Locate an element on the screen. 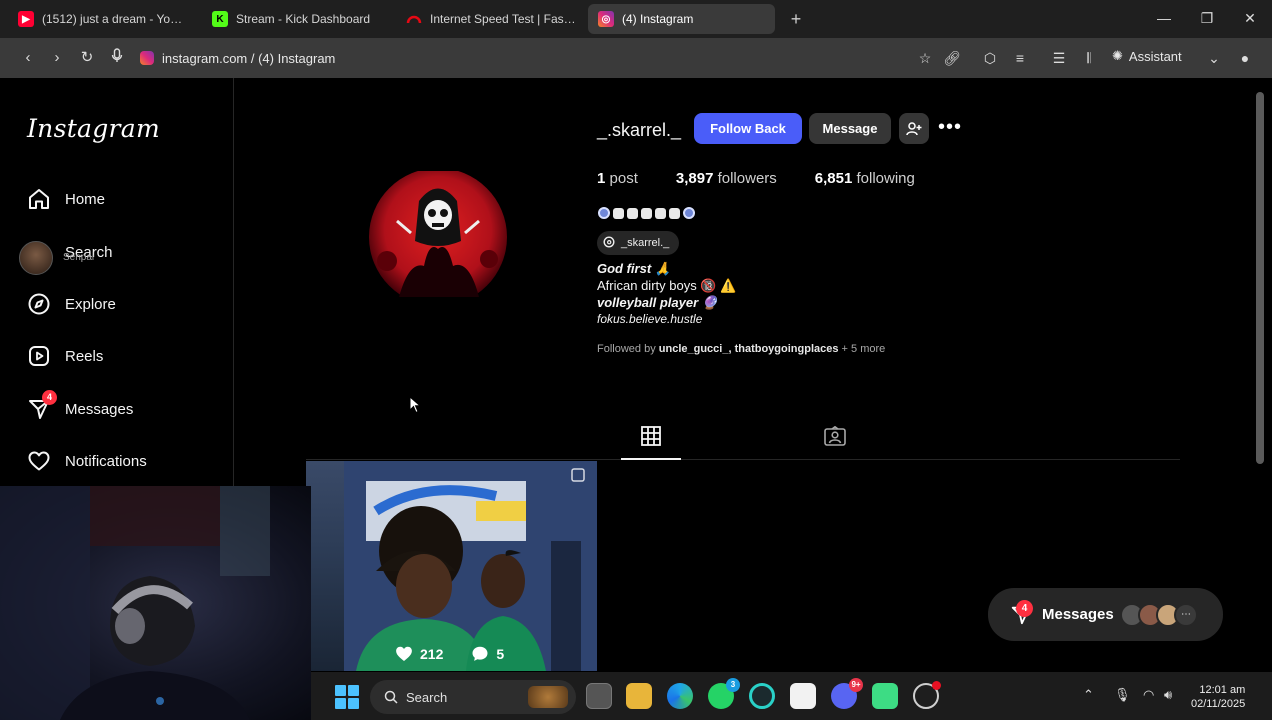  sidebar-item-home: Home is located at coordinates (66, 199).